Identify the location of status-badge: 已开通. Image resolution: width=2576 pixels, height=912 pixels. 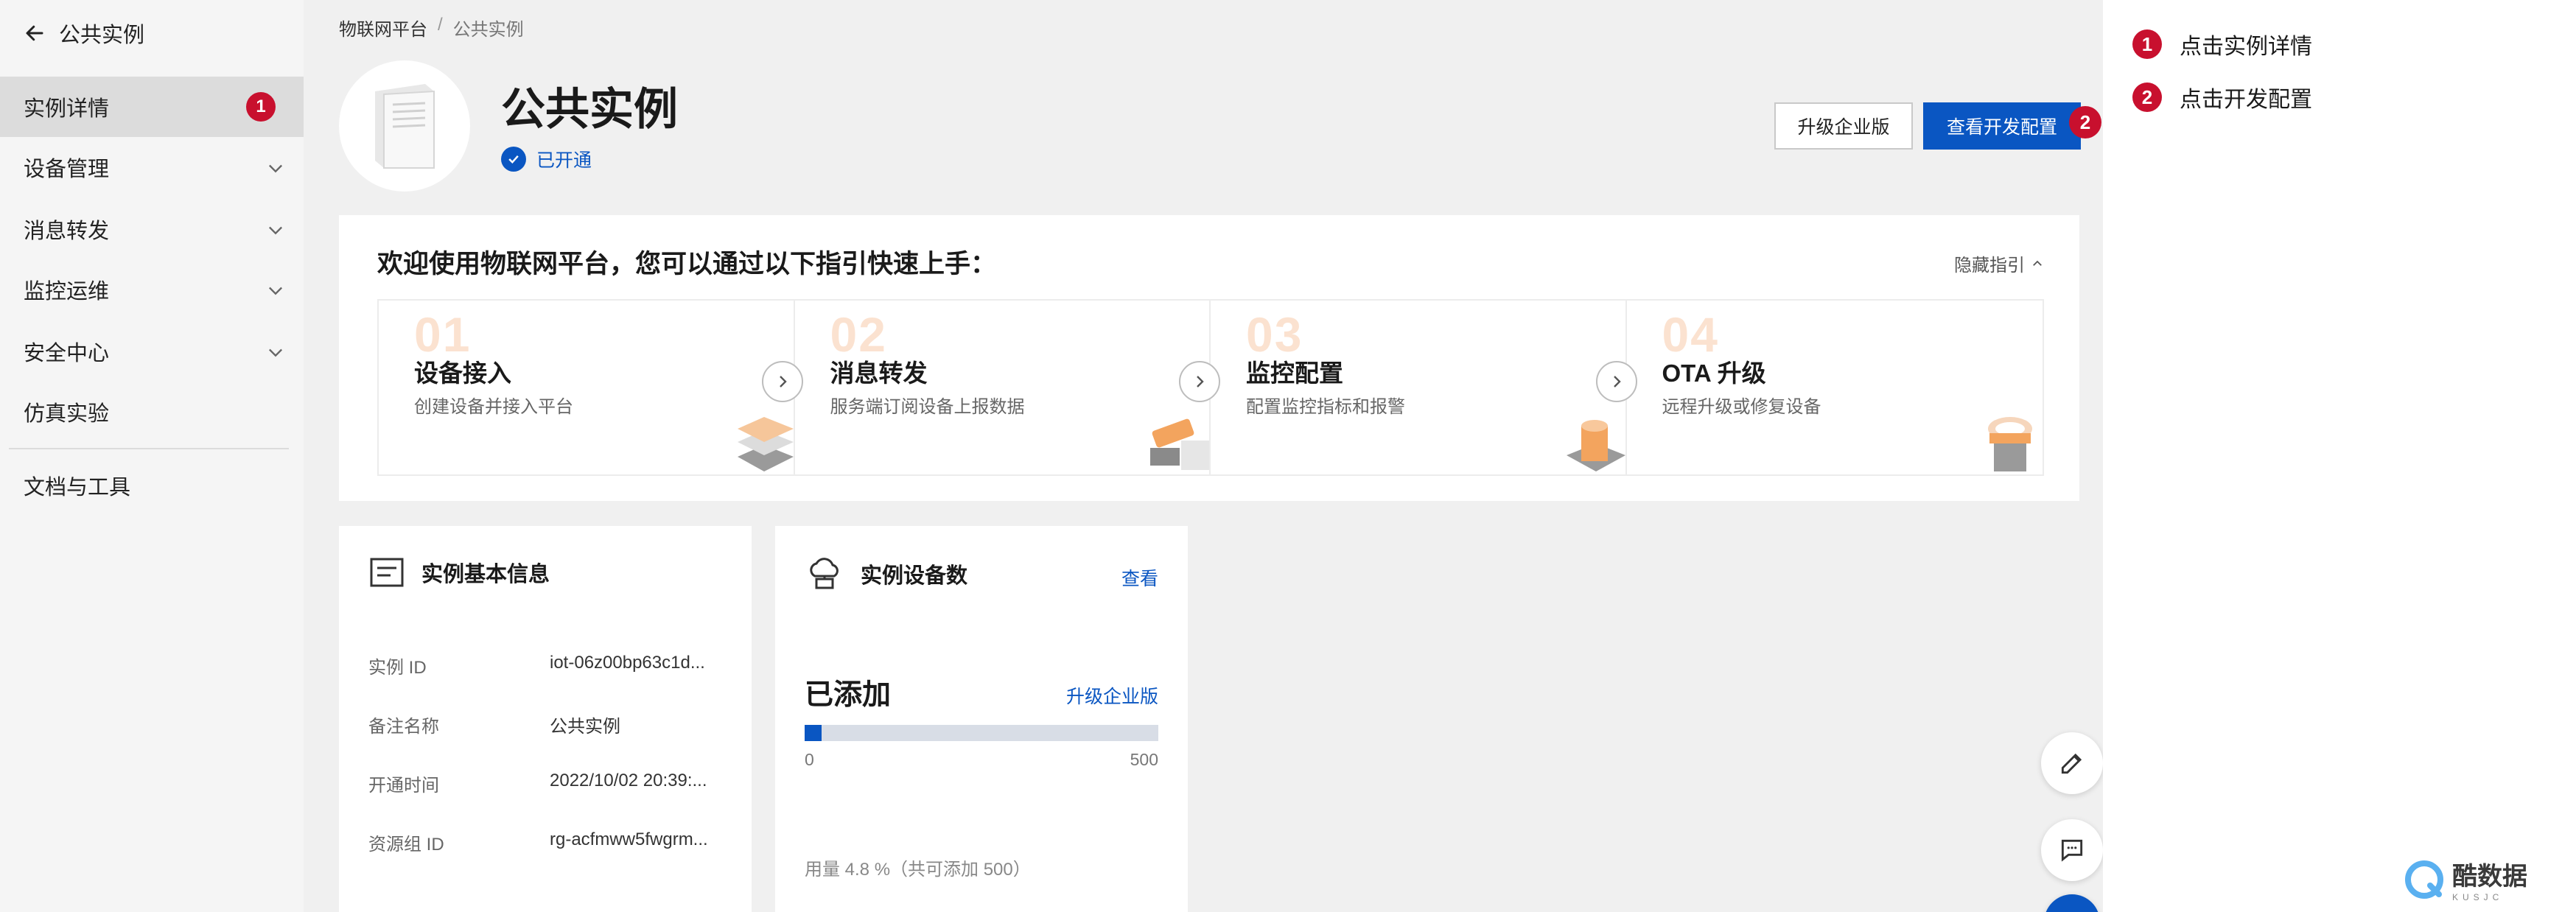
(546, 159).